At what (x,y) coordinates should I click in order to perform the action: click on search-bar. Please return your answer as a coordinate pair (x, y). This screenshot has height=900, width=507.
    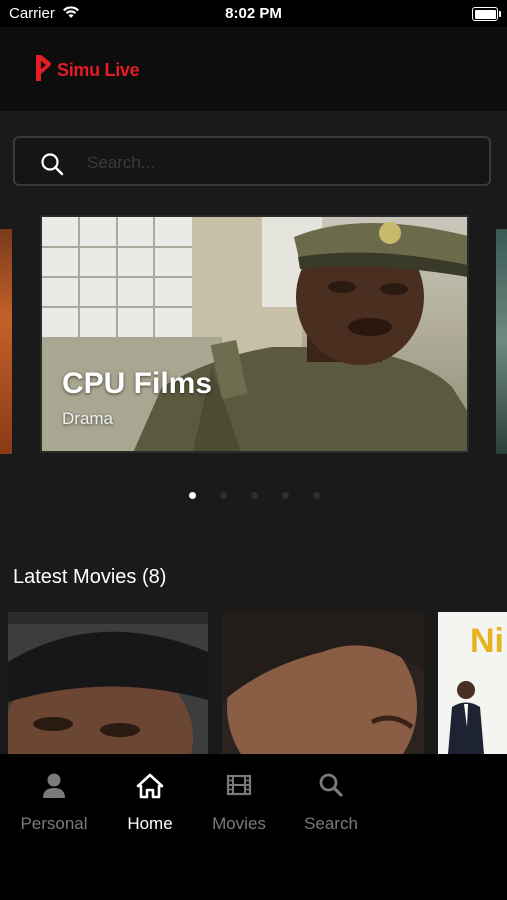
    Looking at the image, I should click on (252, 161).